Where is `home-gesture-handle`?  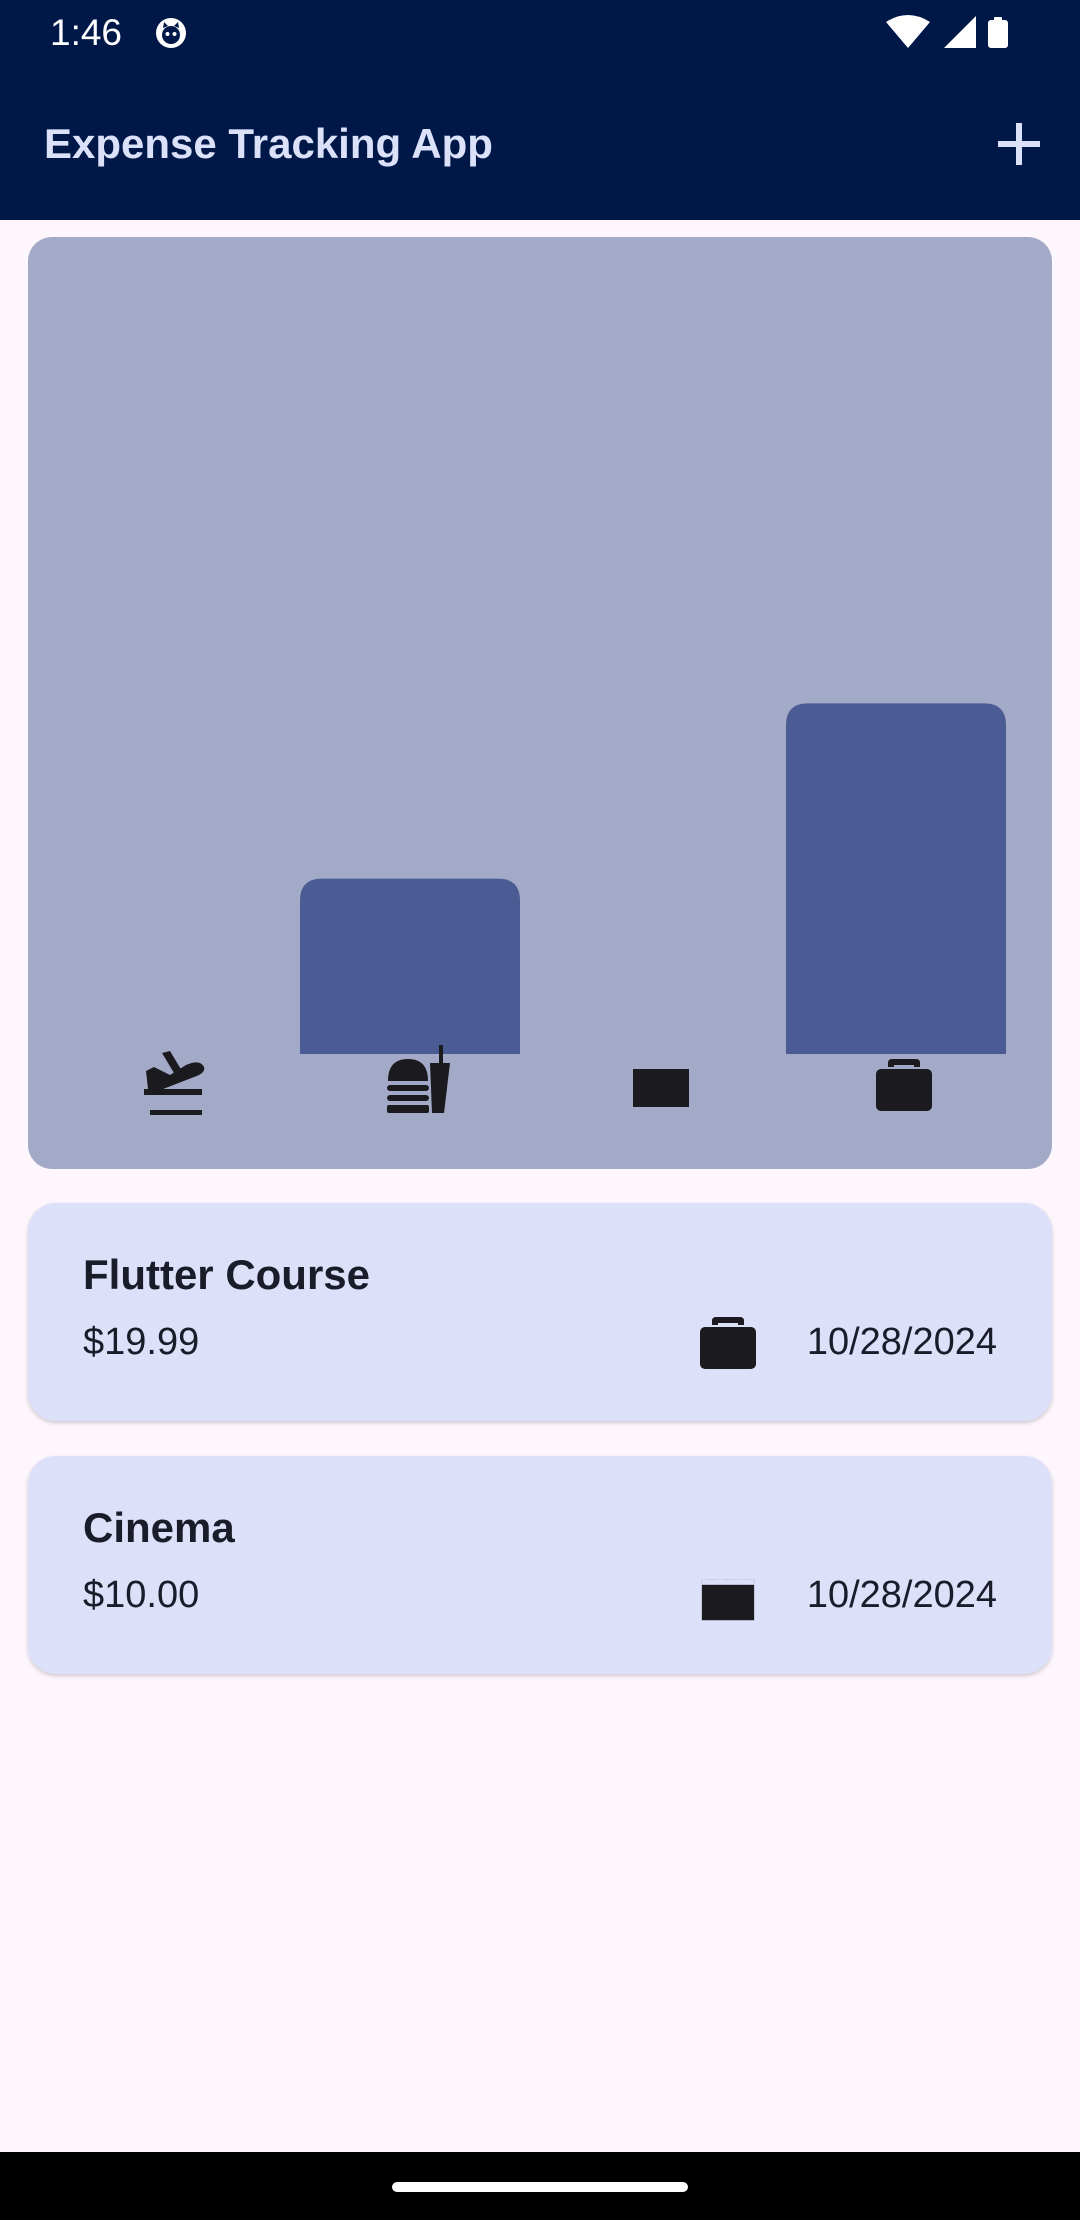
home-gesture-handle is located at coordinates (540, 2187).